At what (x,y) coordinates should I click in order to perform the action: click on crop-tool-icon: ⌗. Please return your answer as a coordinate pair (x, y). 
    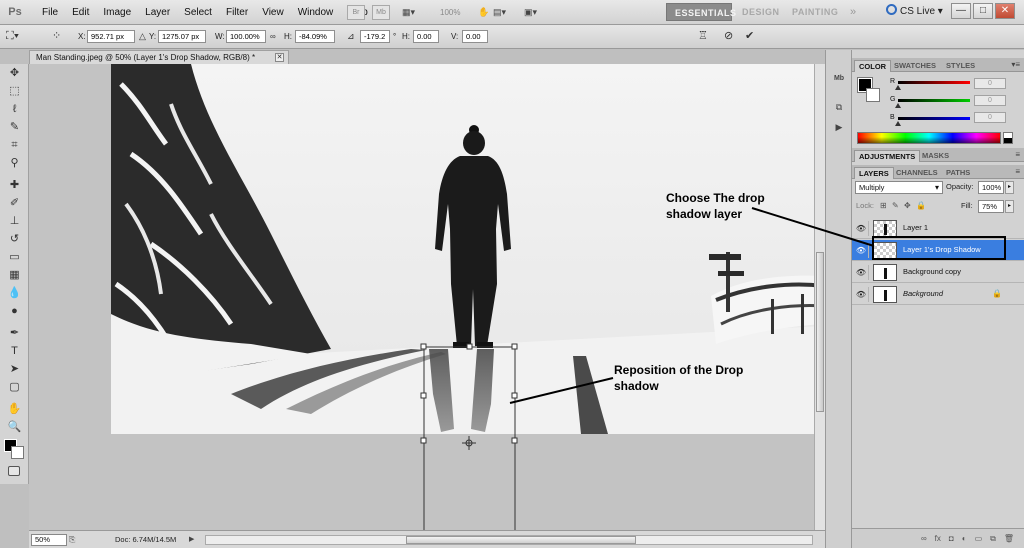
    Looking at the image, I should click on (14, 145).